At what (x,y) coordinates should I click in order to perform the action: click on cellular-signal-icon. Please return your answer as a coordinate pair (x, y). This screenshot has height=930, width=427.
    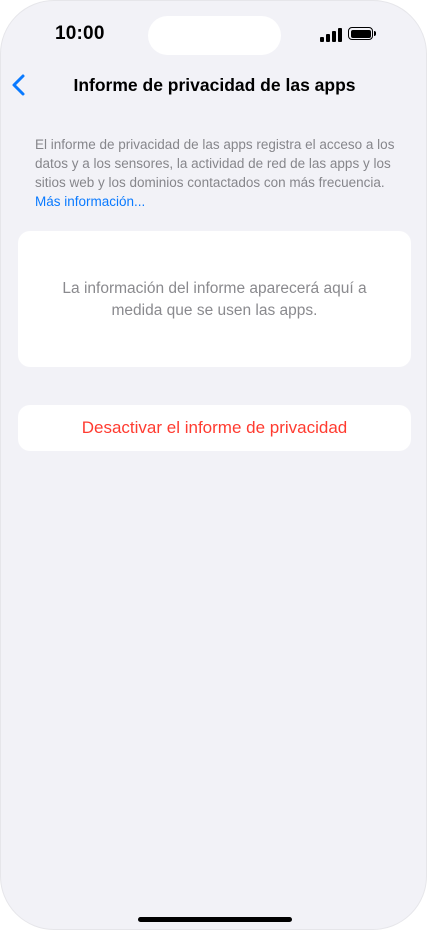
    Looking at the image, I should click on (331, 35).